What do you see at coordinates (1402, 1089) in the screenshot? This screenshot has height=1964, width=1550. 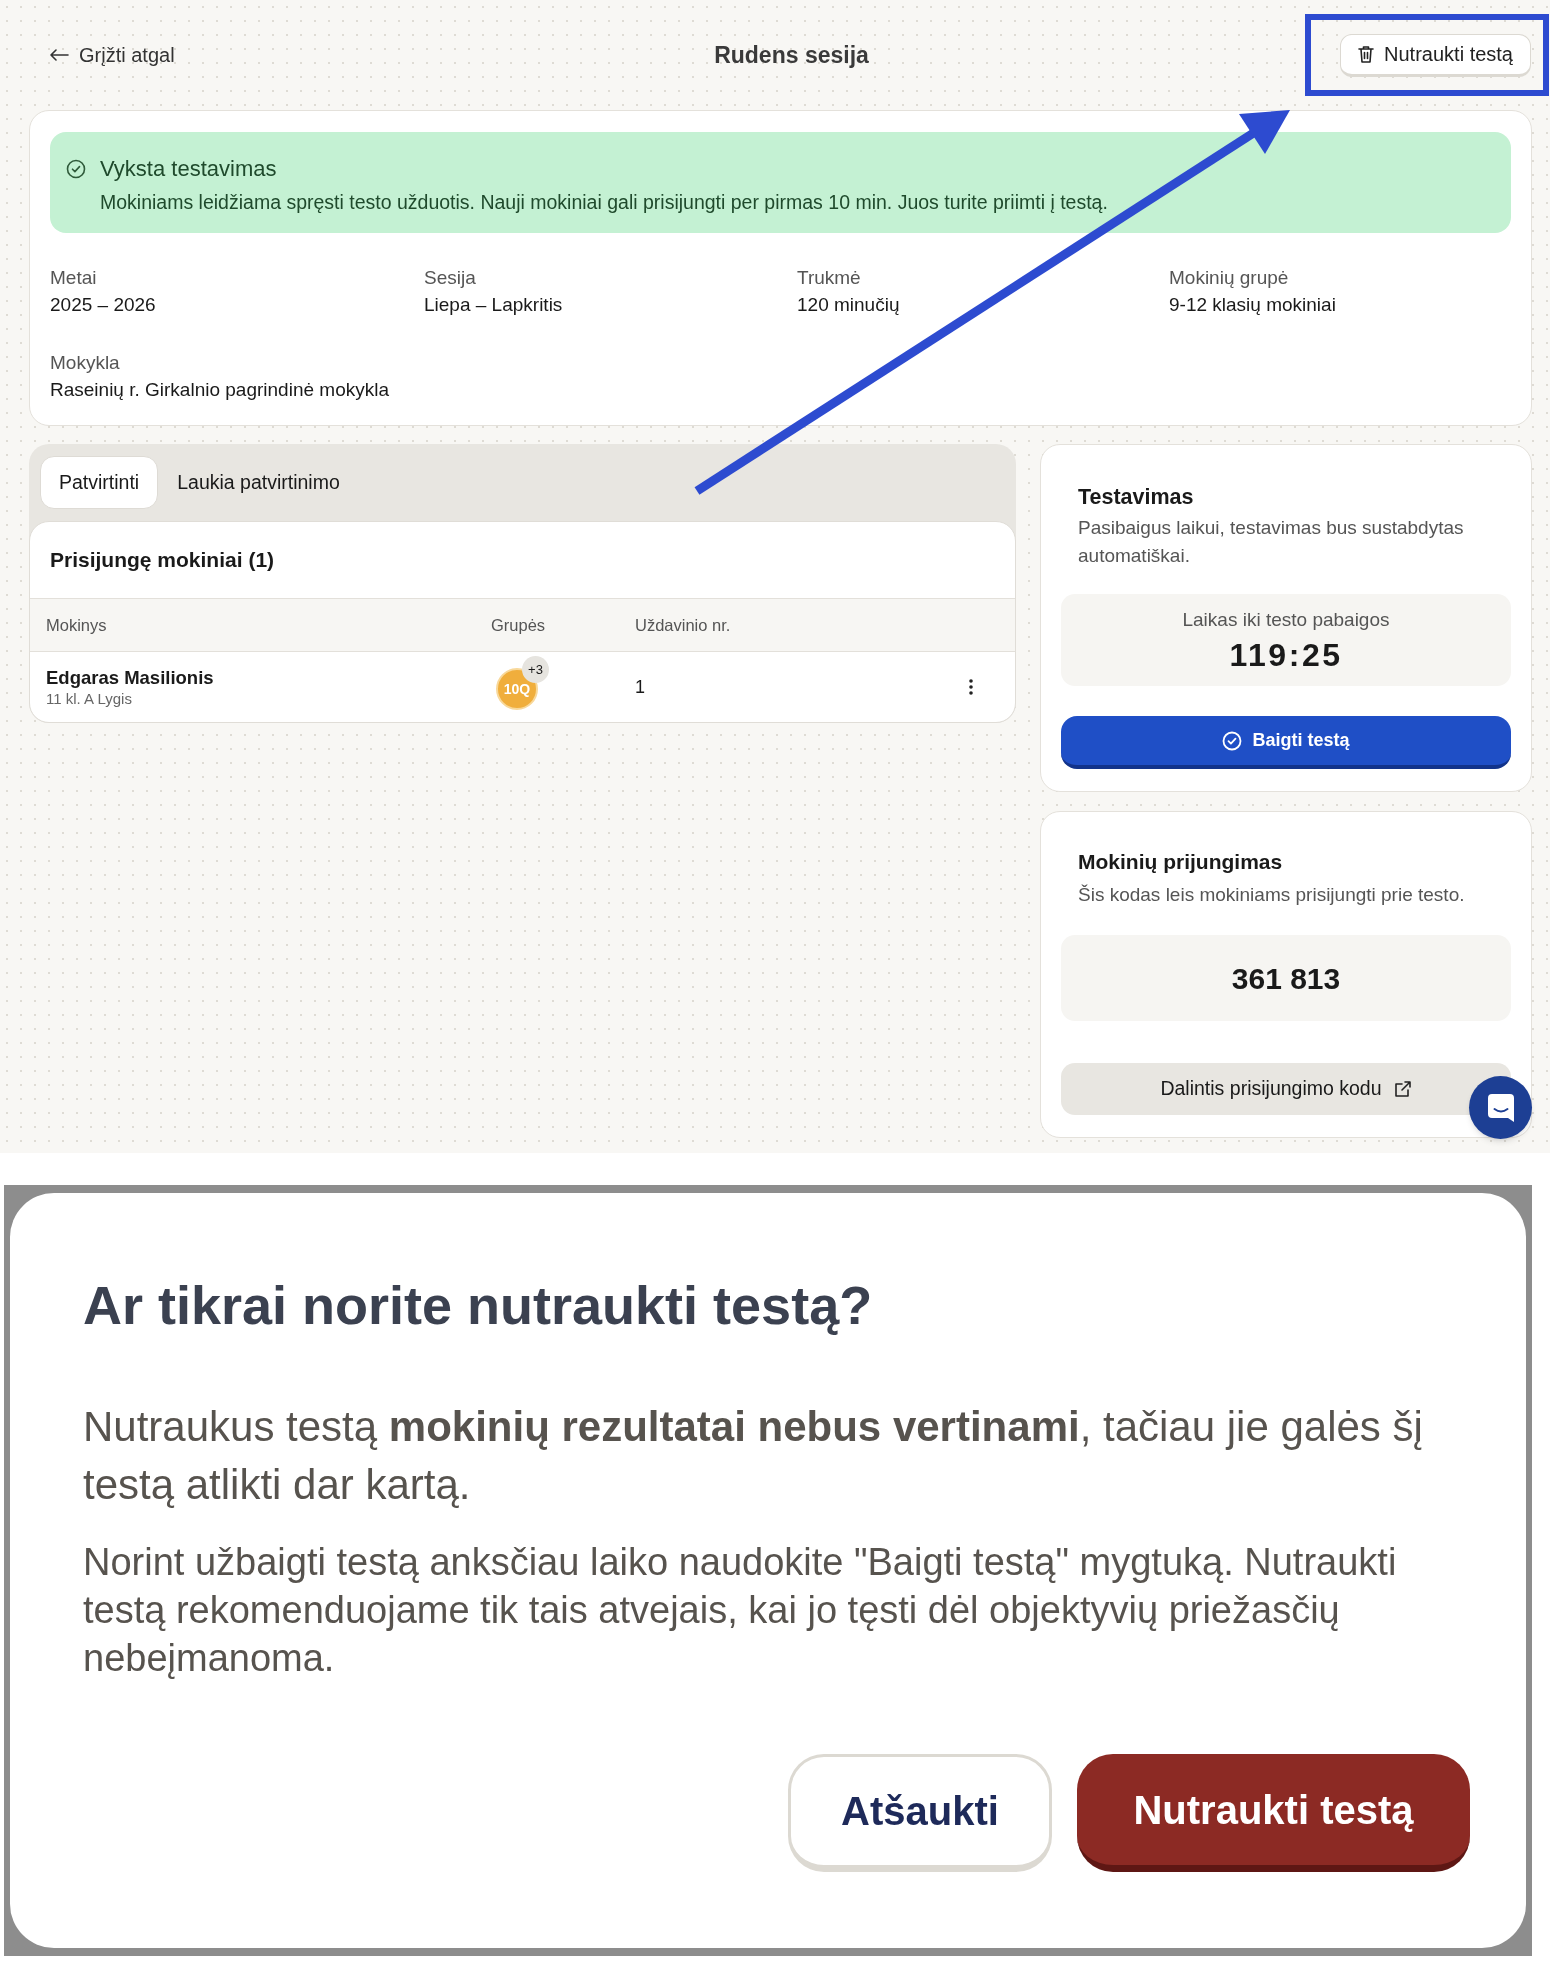 I see `external-link-icon` at bounding box center [1402, 1089].